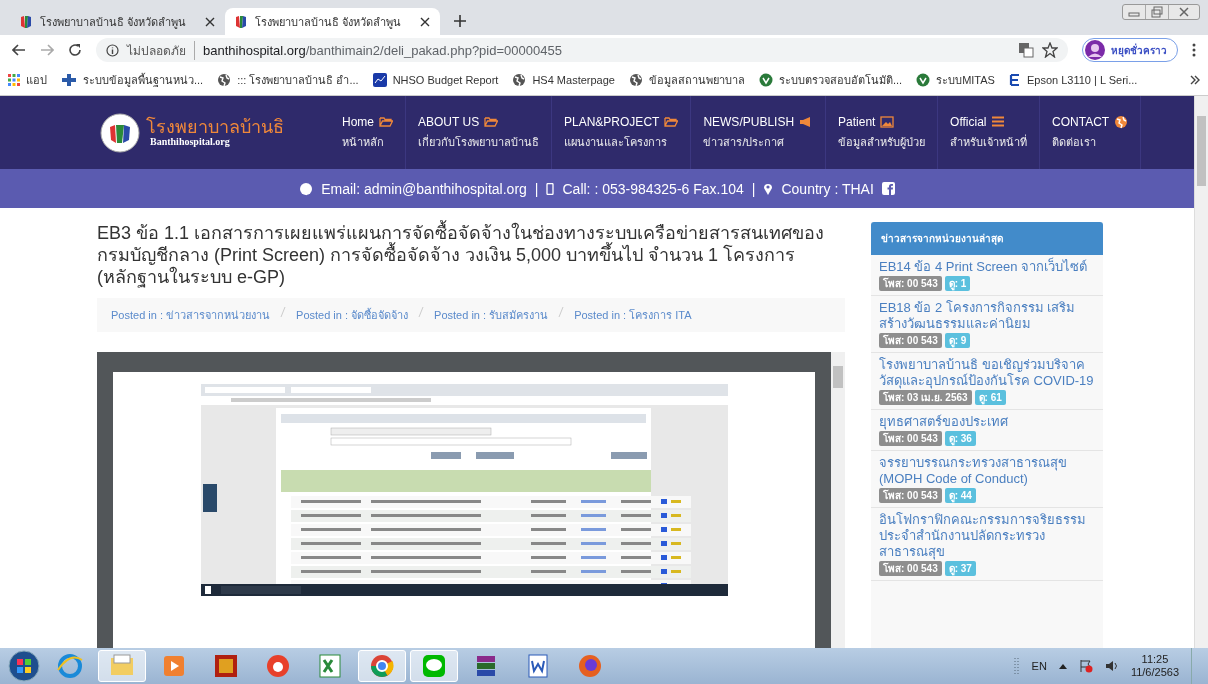 The image size is (1208, 684). I want to click on hospital-logo-icon, so click(241, 21).